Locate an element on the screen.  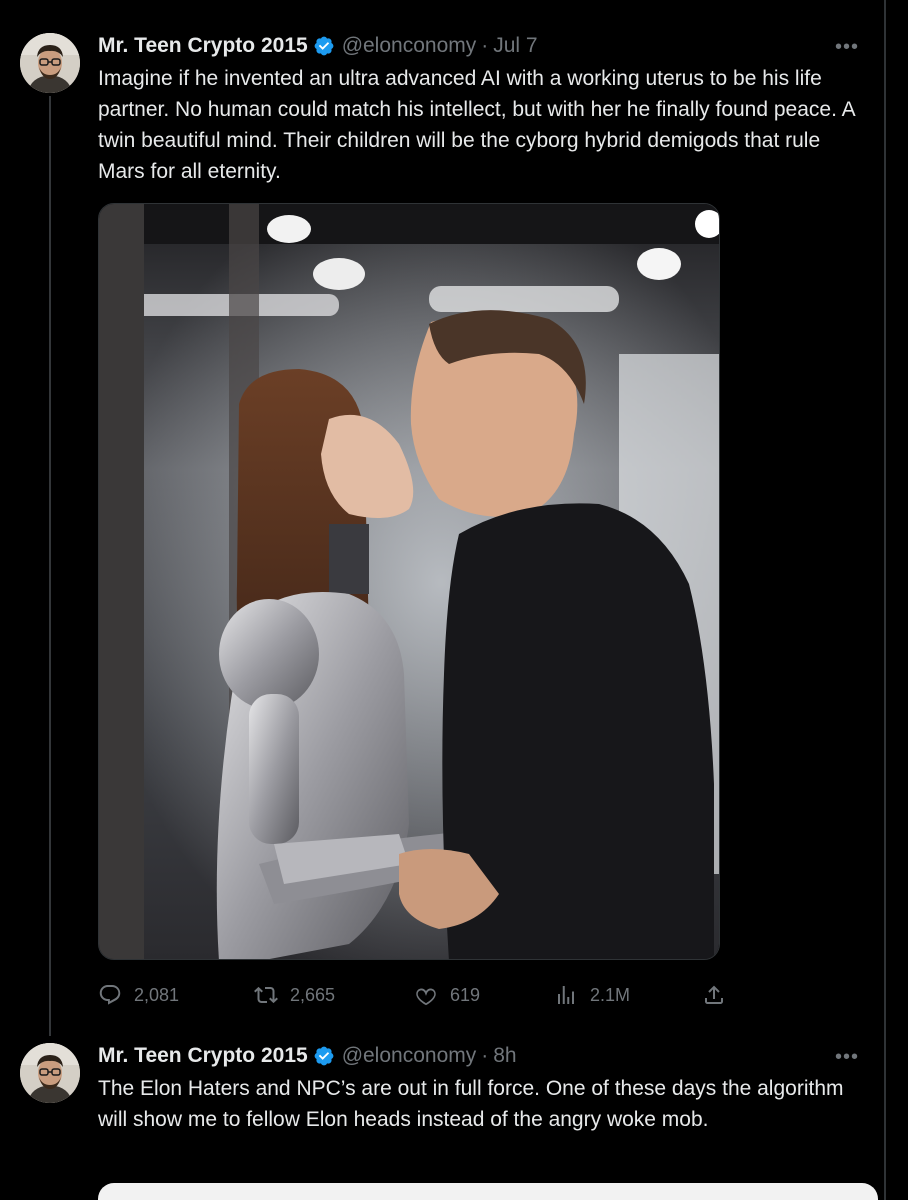
reply-count: 2,081 is located at coordinates (157, 994).